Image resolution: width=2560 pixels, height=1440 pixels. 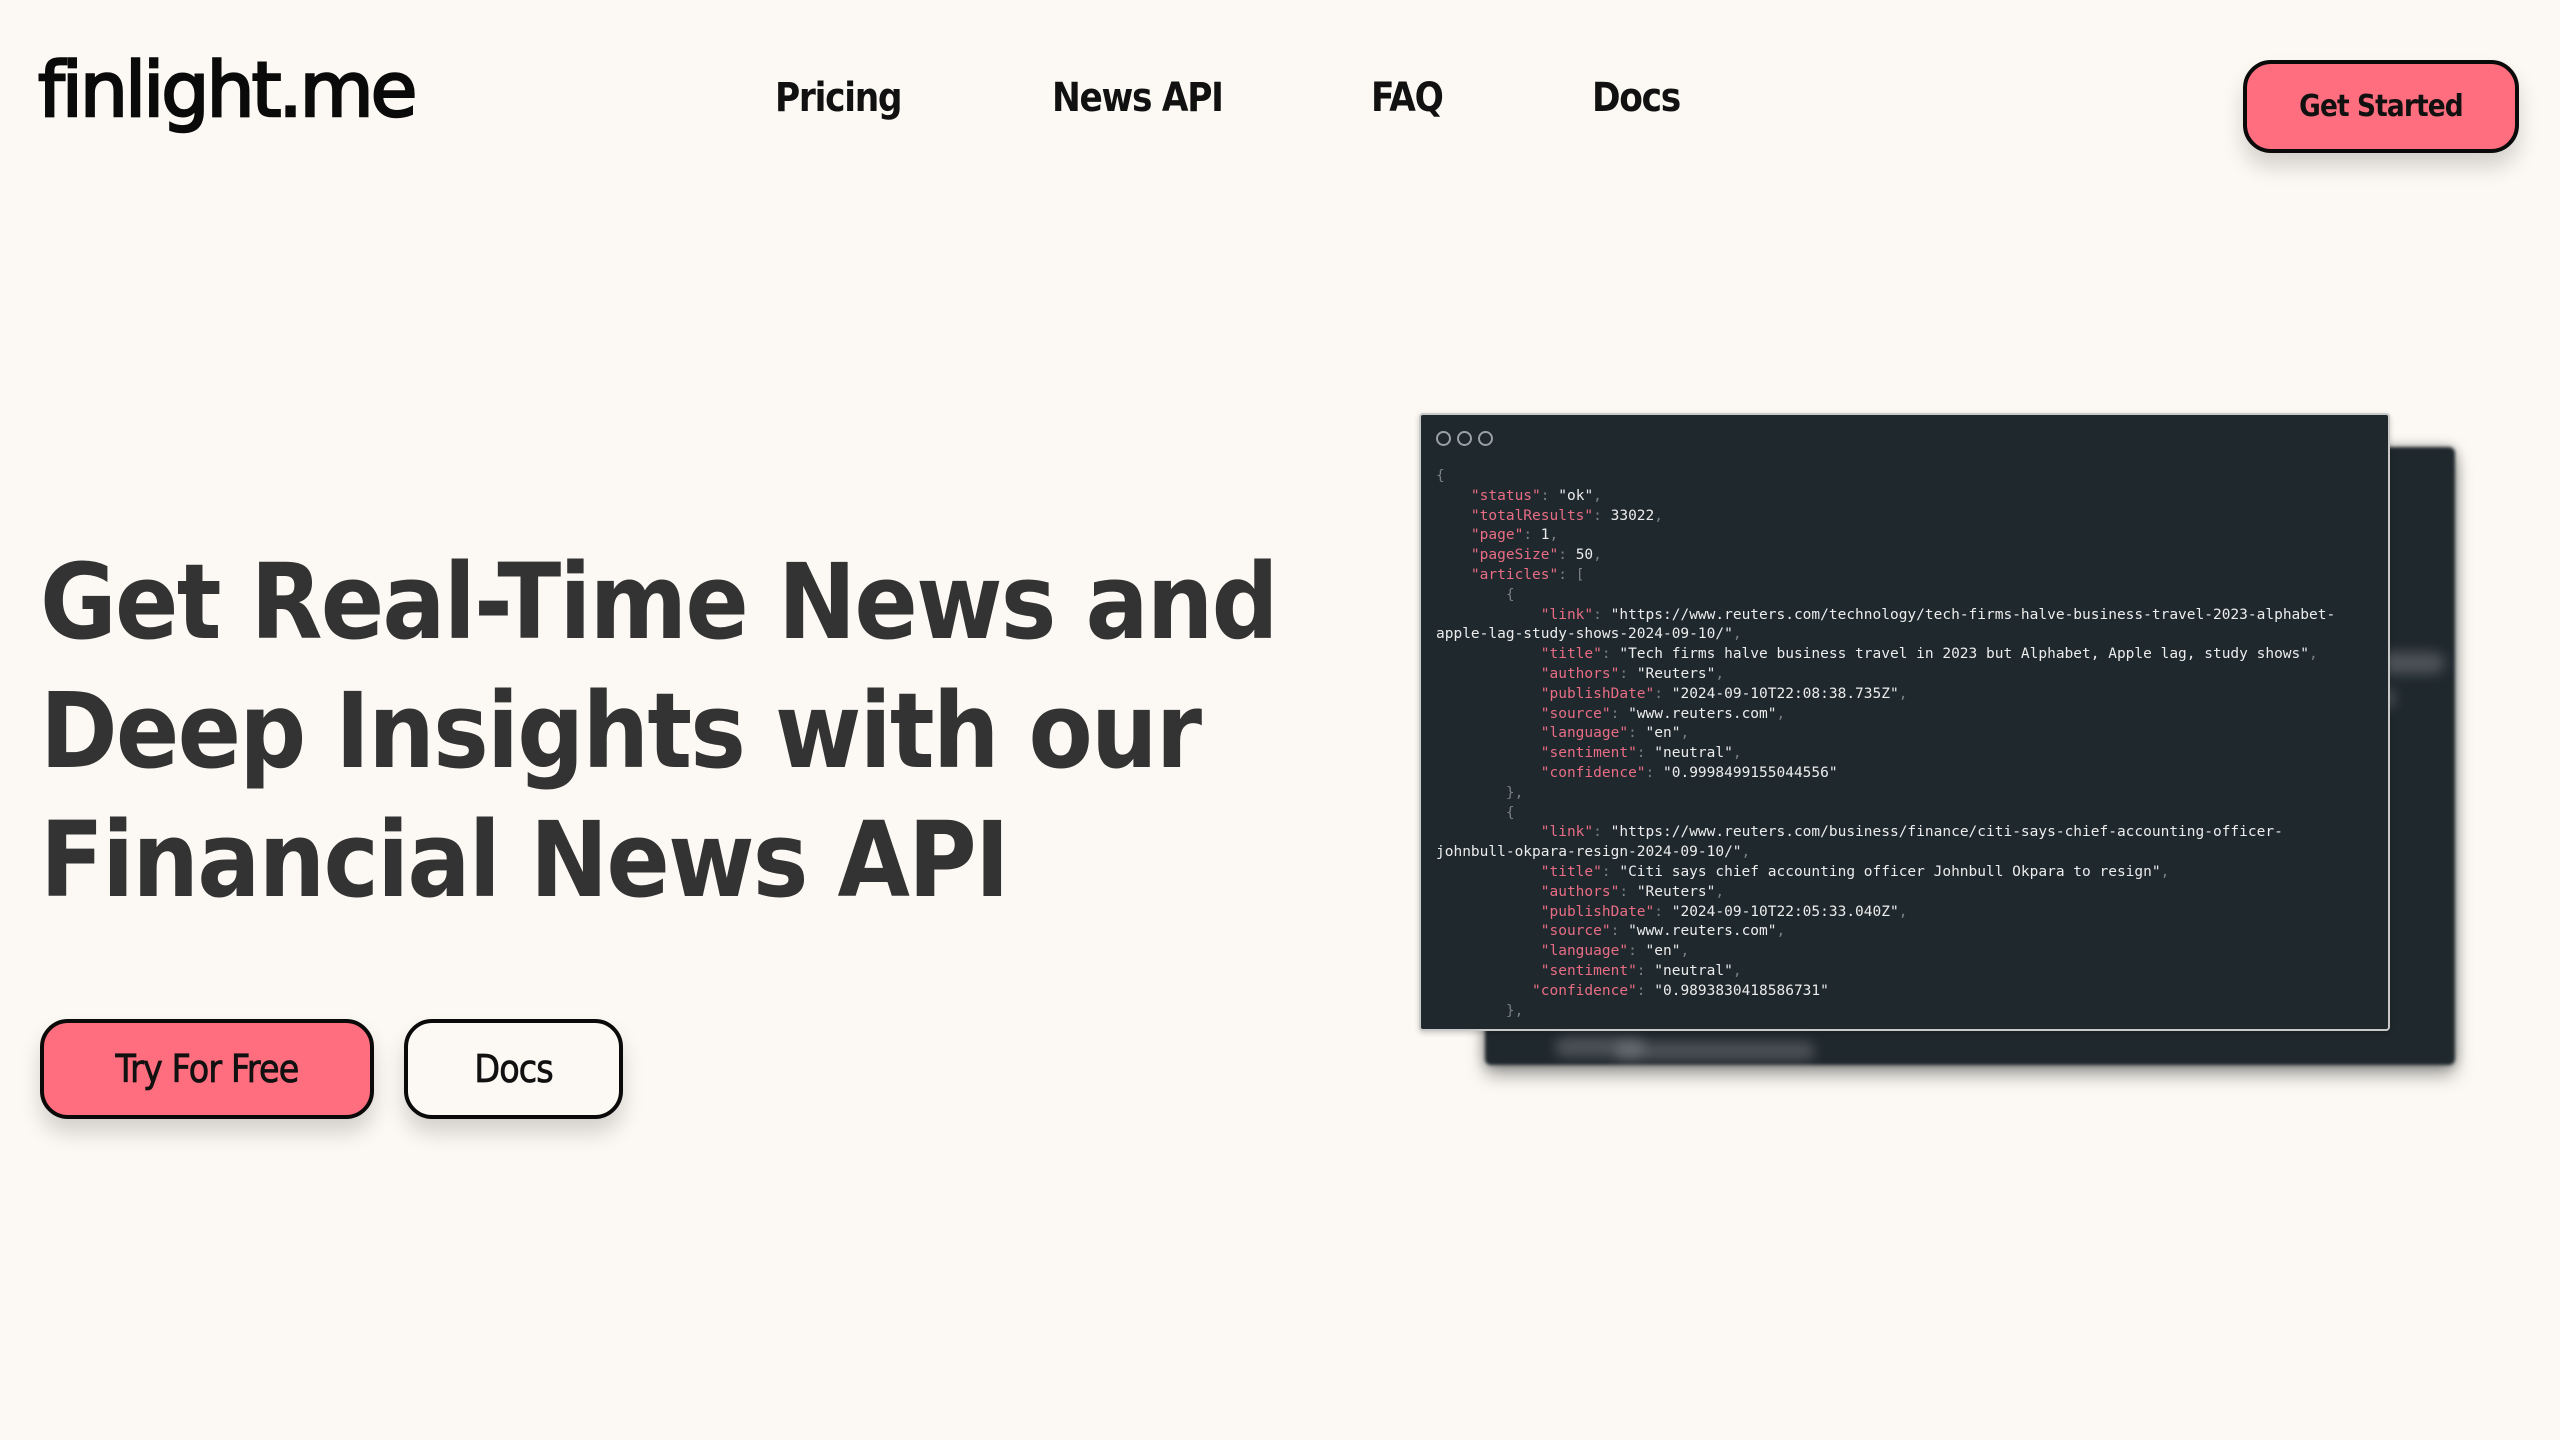 What do you see at coordinates (659, 602) in the screenshot?
I see `hero-title-line: Get Real-Time News and` at bounding box center [659, 602].